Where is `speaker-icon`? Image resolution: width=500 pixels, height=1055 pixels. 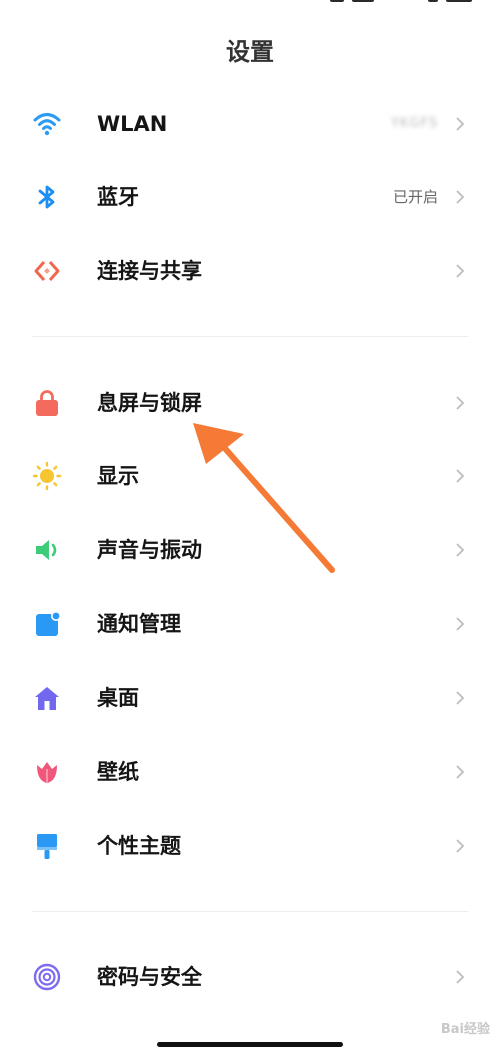
speaker-icon is located at coordinates (47, 550).